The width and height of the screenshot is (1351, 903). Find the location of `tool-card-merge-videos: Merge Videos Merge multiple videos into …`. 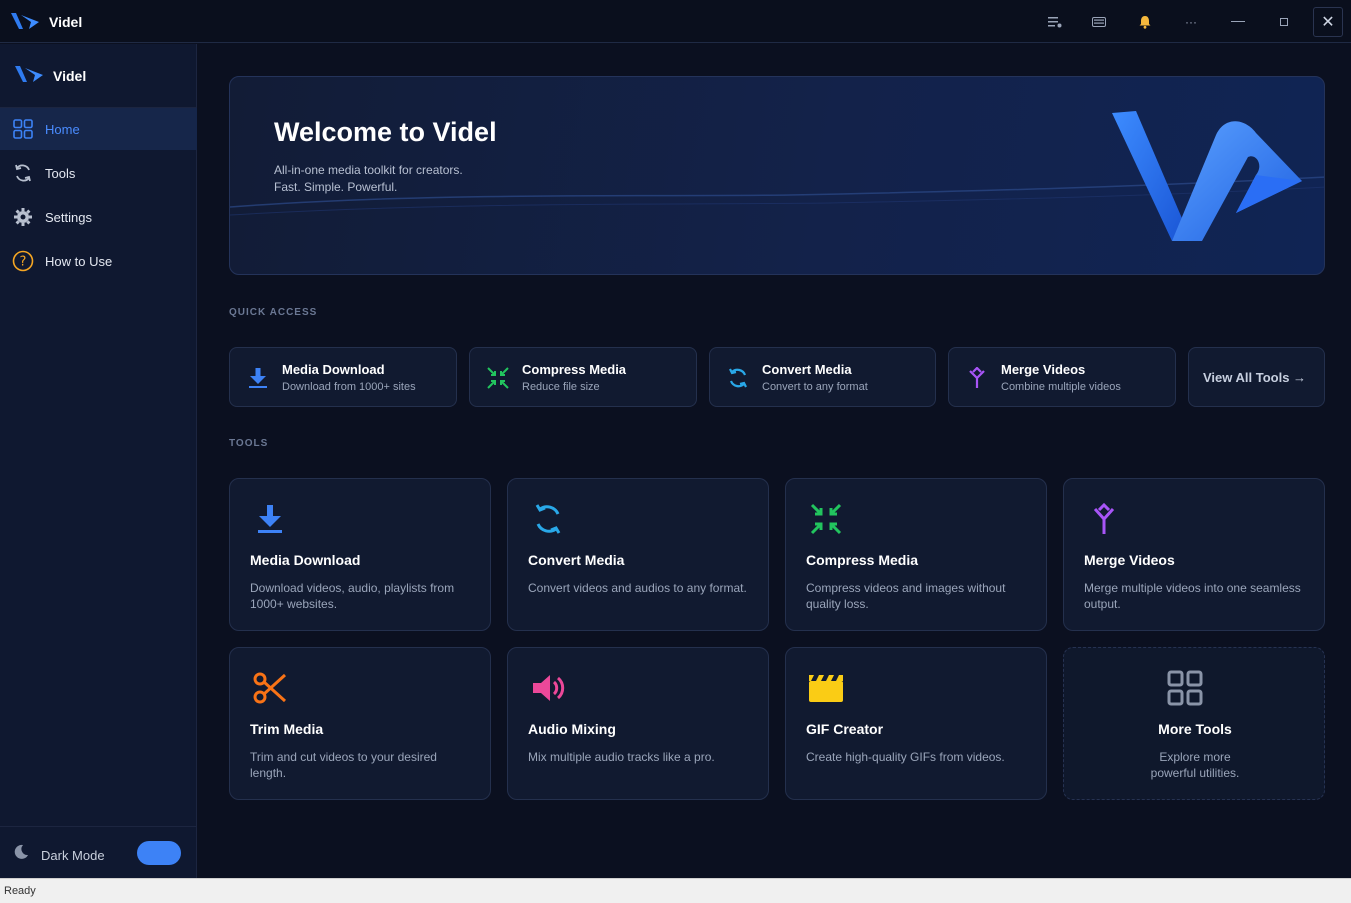

tool-card-merge-videos: Merge Videos Merge multiple videos into … is located at coordinates (1194, 554).